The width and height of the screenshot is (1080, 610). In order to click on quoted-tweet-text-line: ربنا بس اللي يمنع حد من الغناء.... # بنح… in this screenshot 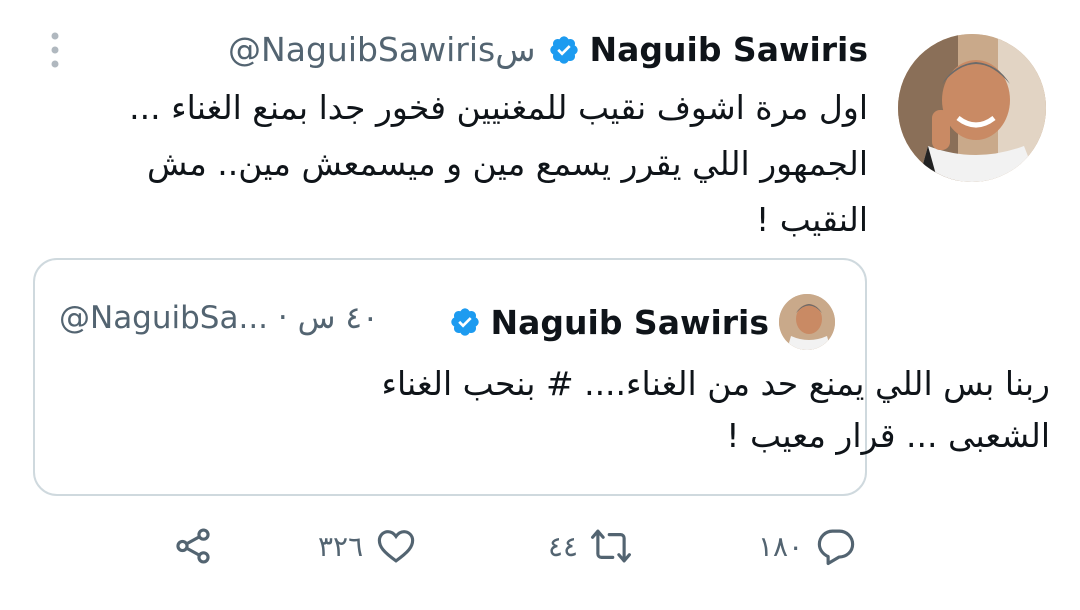, I will do `click(715, 383)`.